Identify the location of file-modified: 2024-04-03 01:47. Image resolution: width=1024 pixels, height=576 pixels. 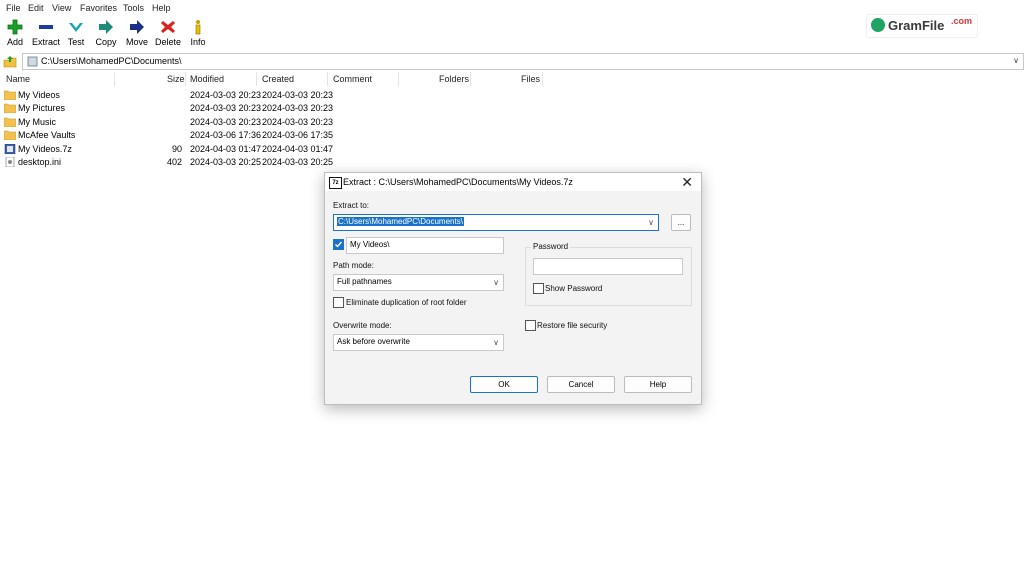
(226, 149).